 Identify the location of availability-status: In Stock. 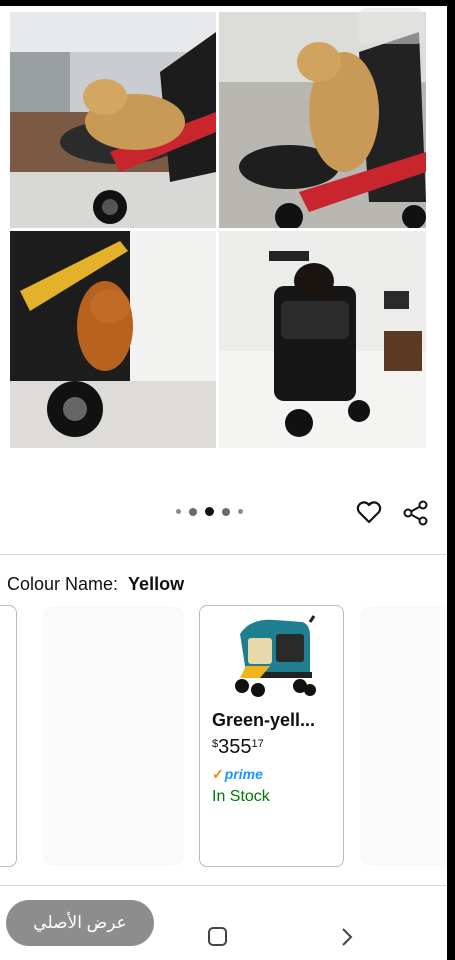
(241, 796).